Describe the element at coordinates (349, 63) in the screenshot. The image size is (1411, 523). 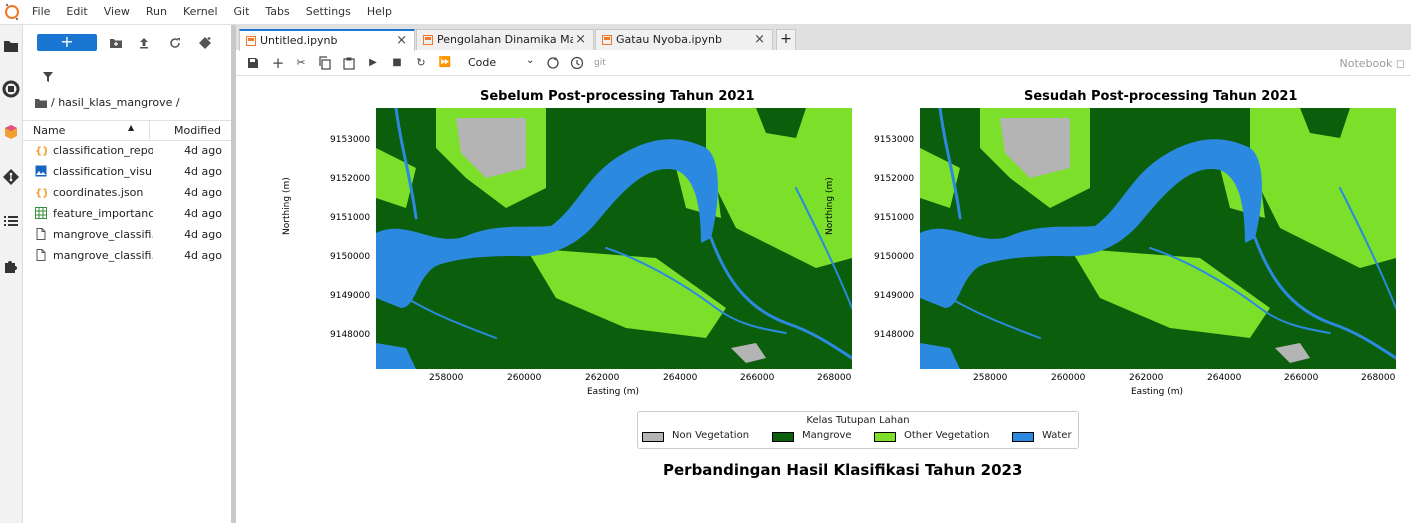
I see `paste-icon` at that location.